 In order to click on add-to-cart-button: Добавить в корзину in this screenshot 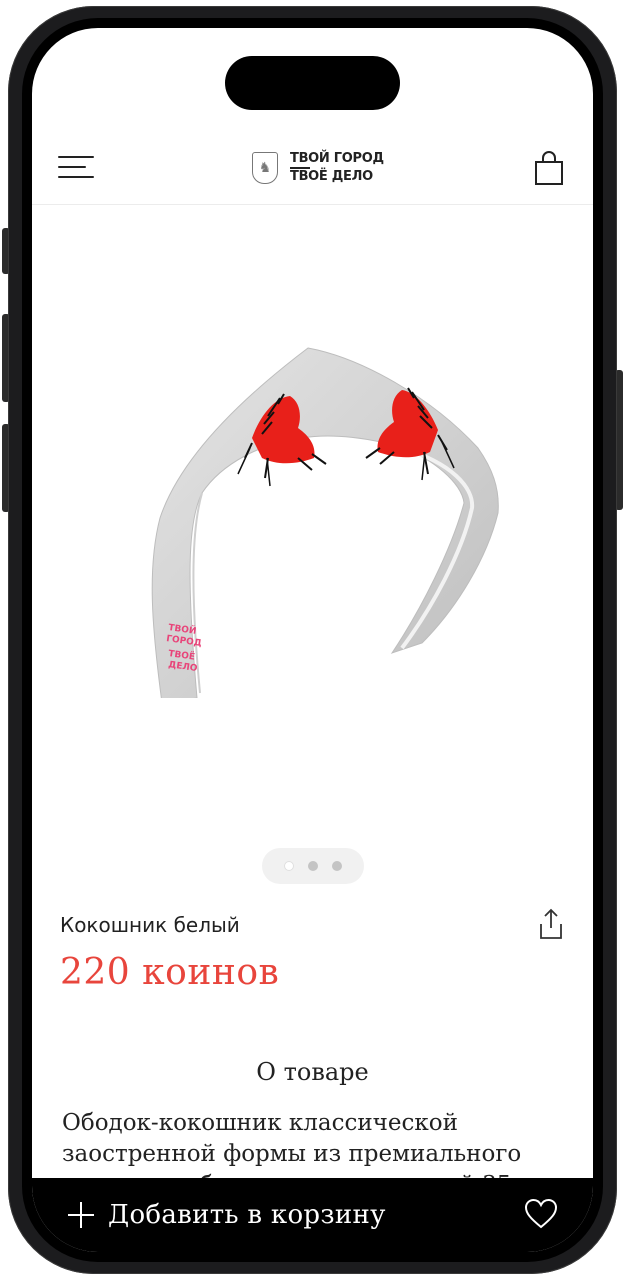, I will do `click(227, 1215)`.